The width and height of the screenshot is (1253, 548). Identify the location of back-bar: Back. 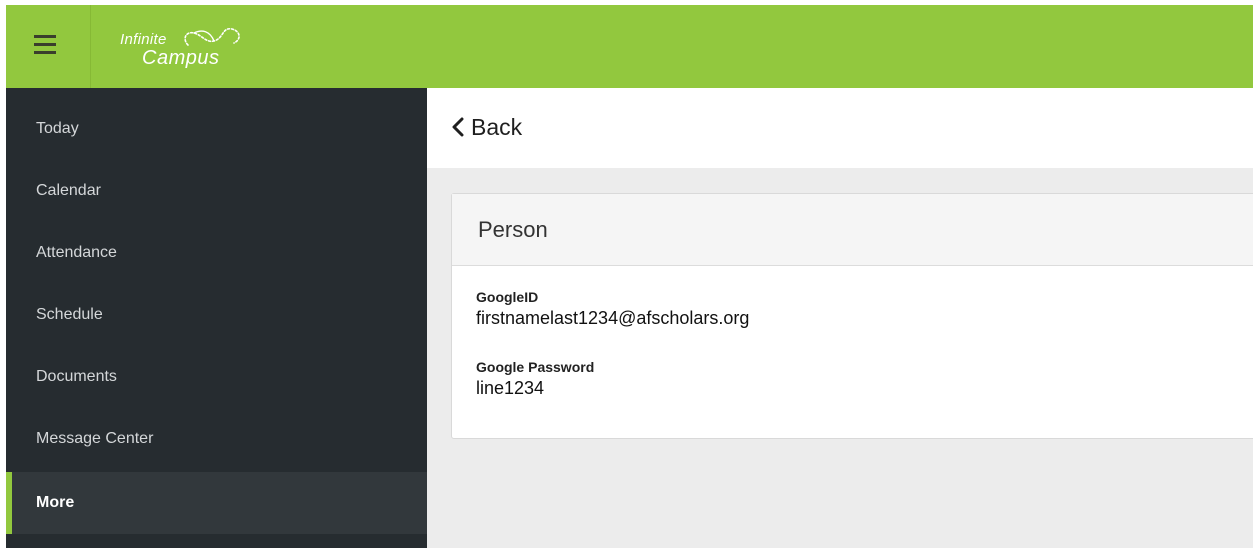
(840, 128).